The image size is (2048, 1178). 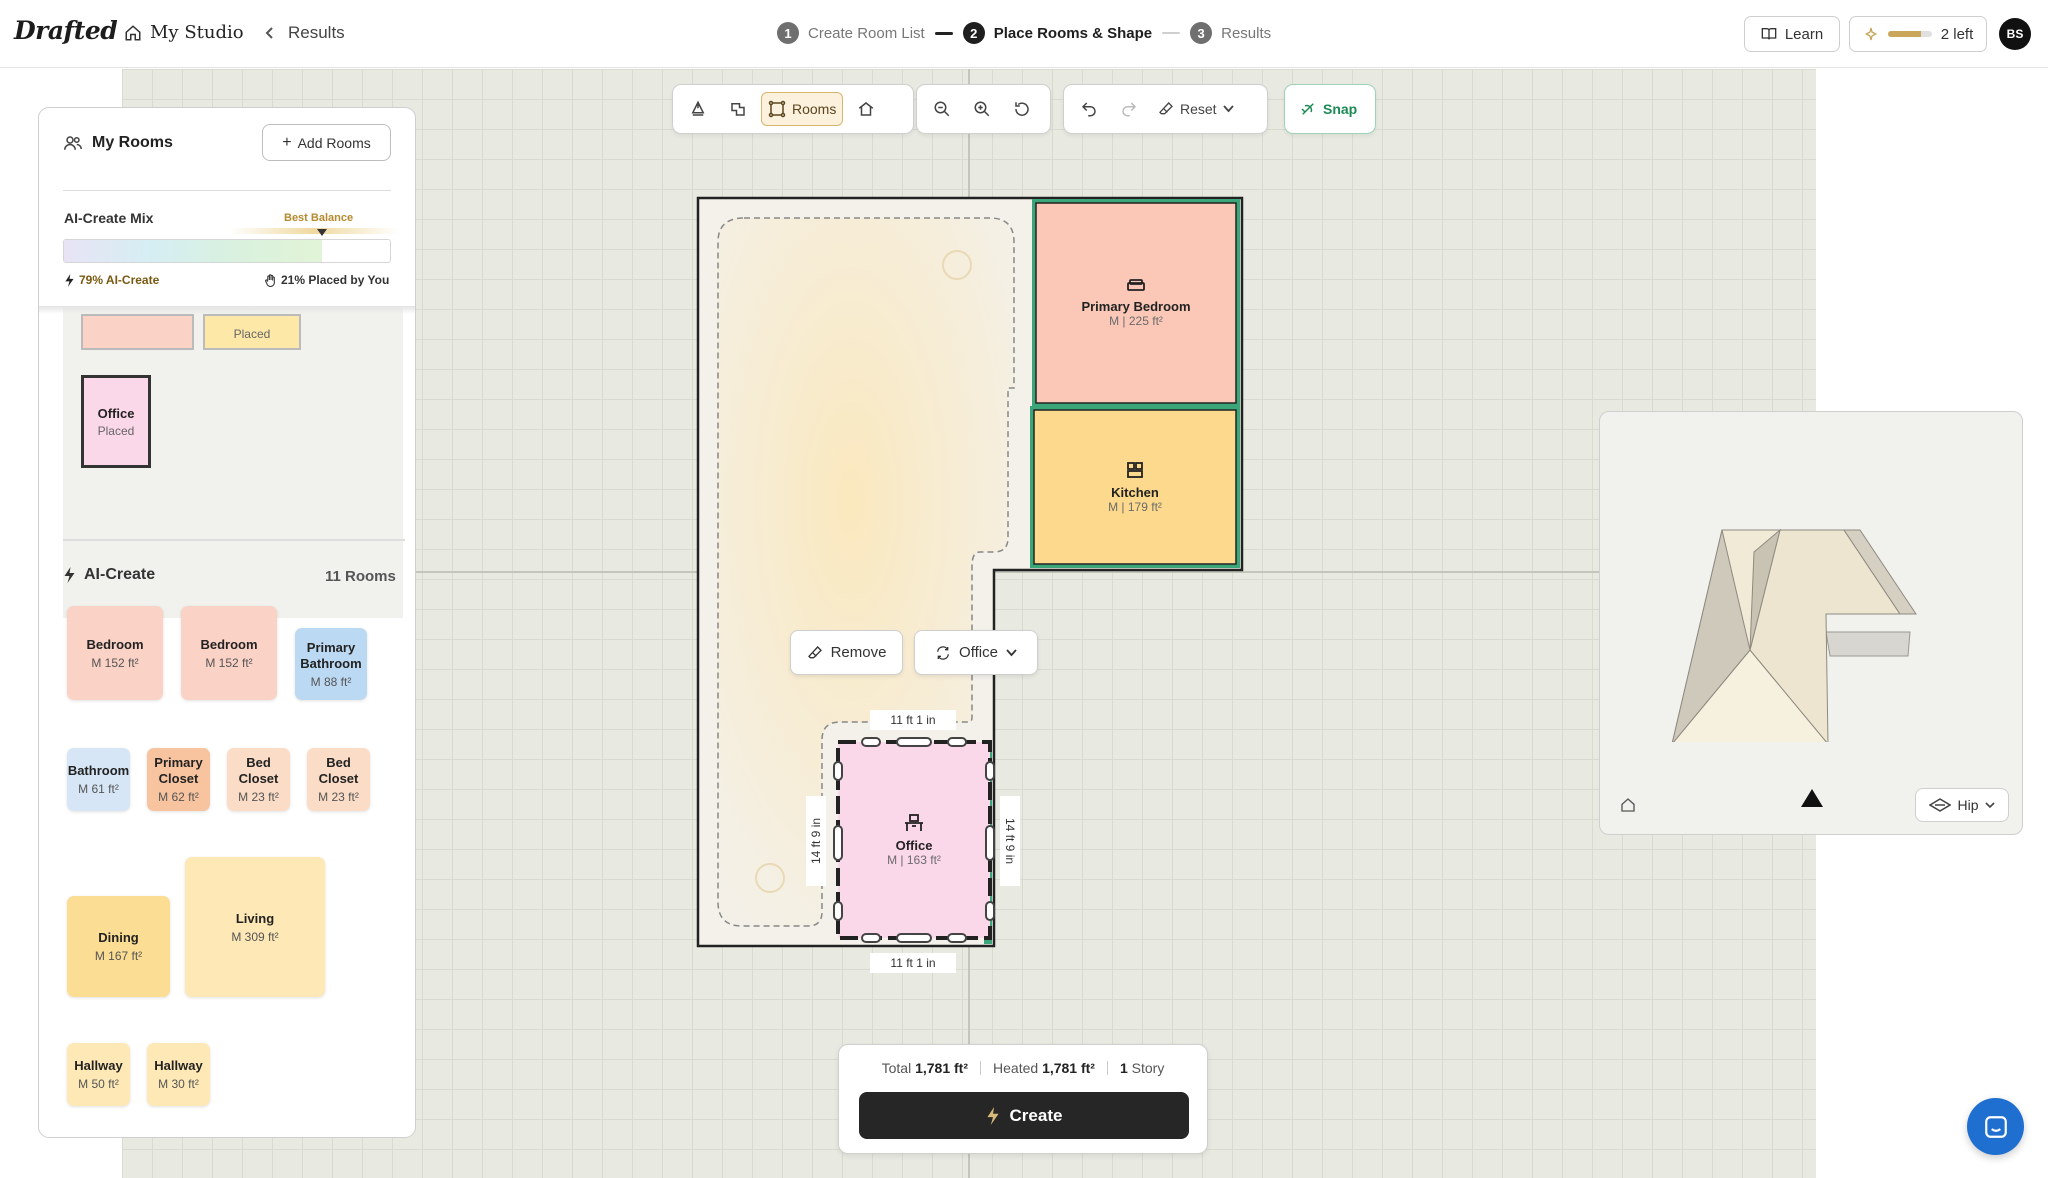 I want to click on studio-label: My Studio, so click(x=197, y=32).